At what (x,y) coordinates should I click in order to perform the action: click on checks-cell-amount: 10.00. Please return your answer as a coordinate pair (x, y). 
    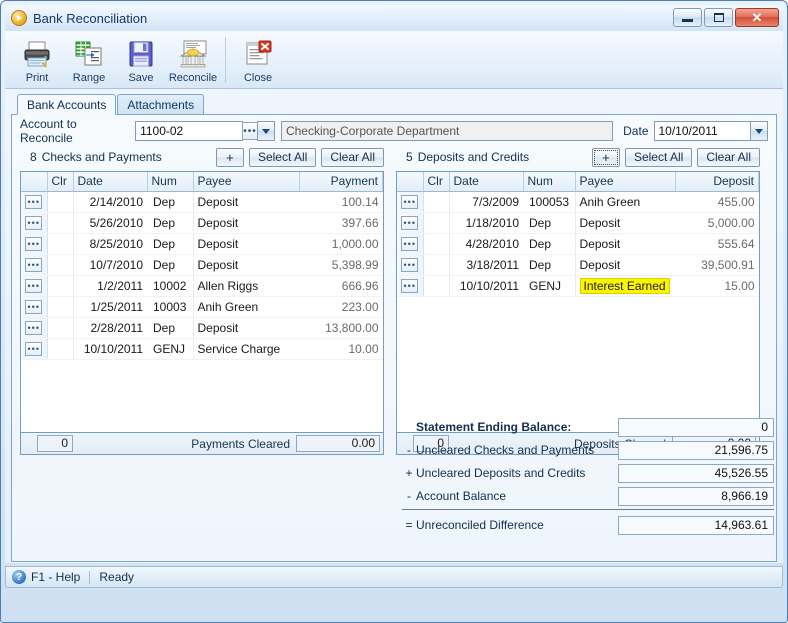
    Looking at the image, I should click on (341, 349).